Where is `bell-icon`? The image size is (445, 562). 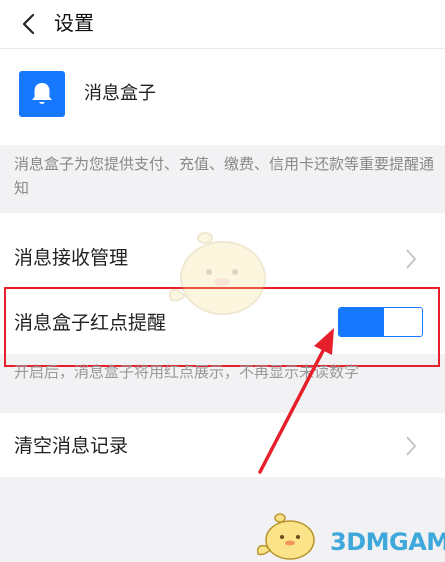
bell-icon is located at coordinates (42, 93).